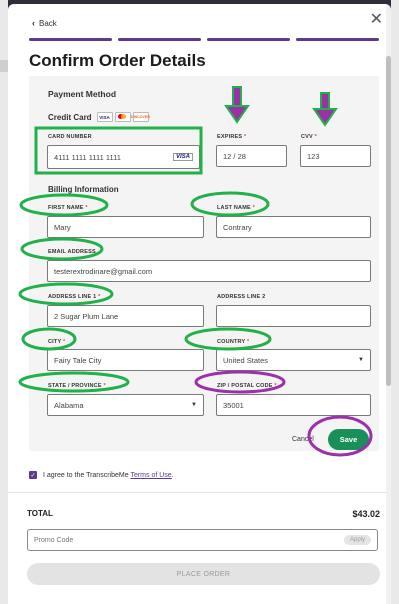  Describe the element at coordinates (125, 227) in the screenshot. I see `first-name-field: Mary` at that location.